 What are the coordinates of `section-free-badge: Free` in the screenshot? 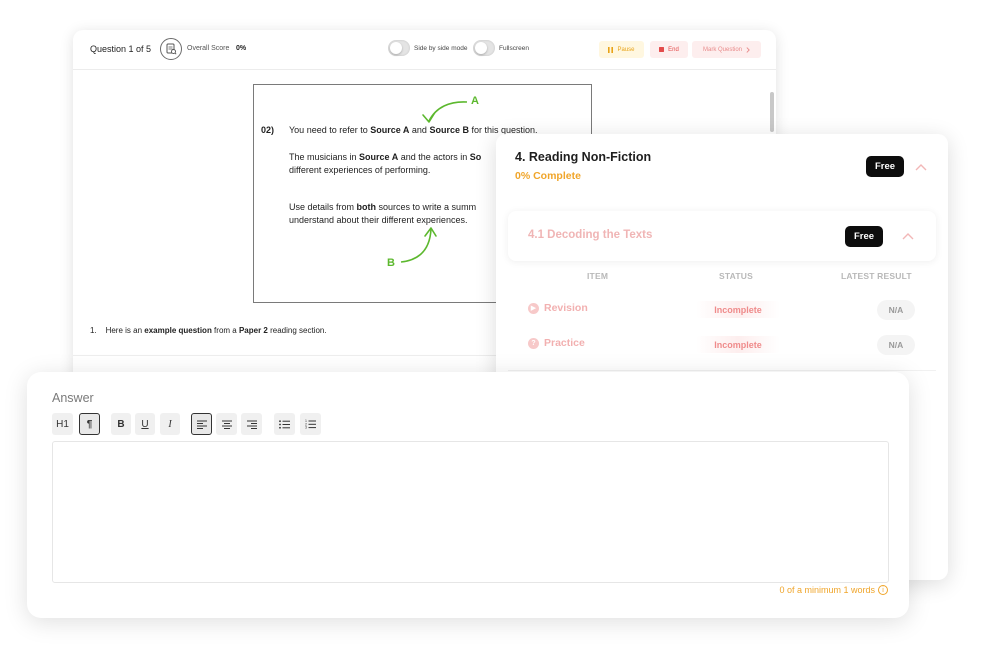 It's located at (885, 166).